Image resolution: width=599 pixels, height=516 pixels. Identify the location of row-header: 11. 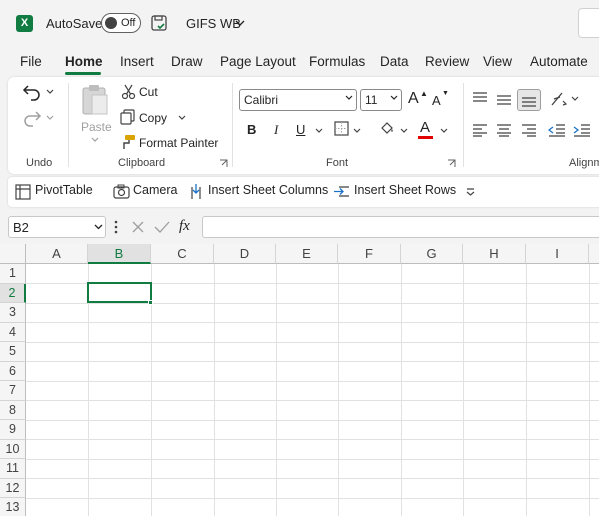
(13, 469).